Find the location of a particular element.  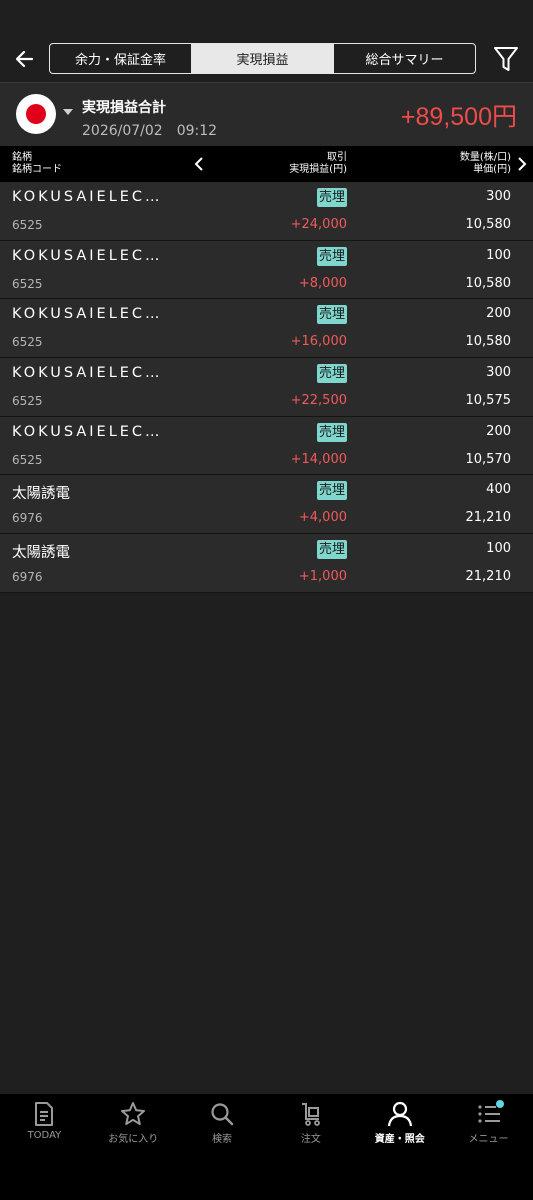

column-trade: 取引 実現損益(円) is located at coordinates (318, 163).